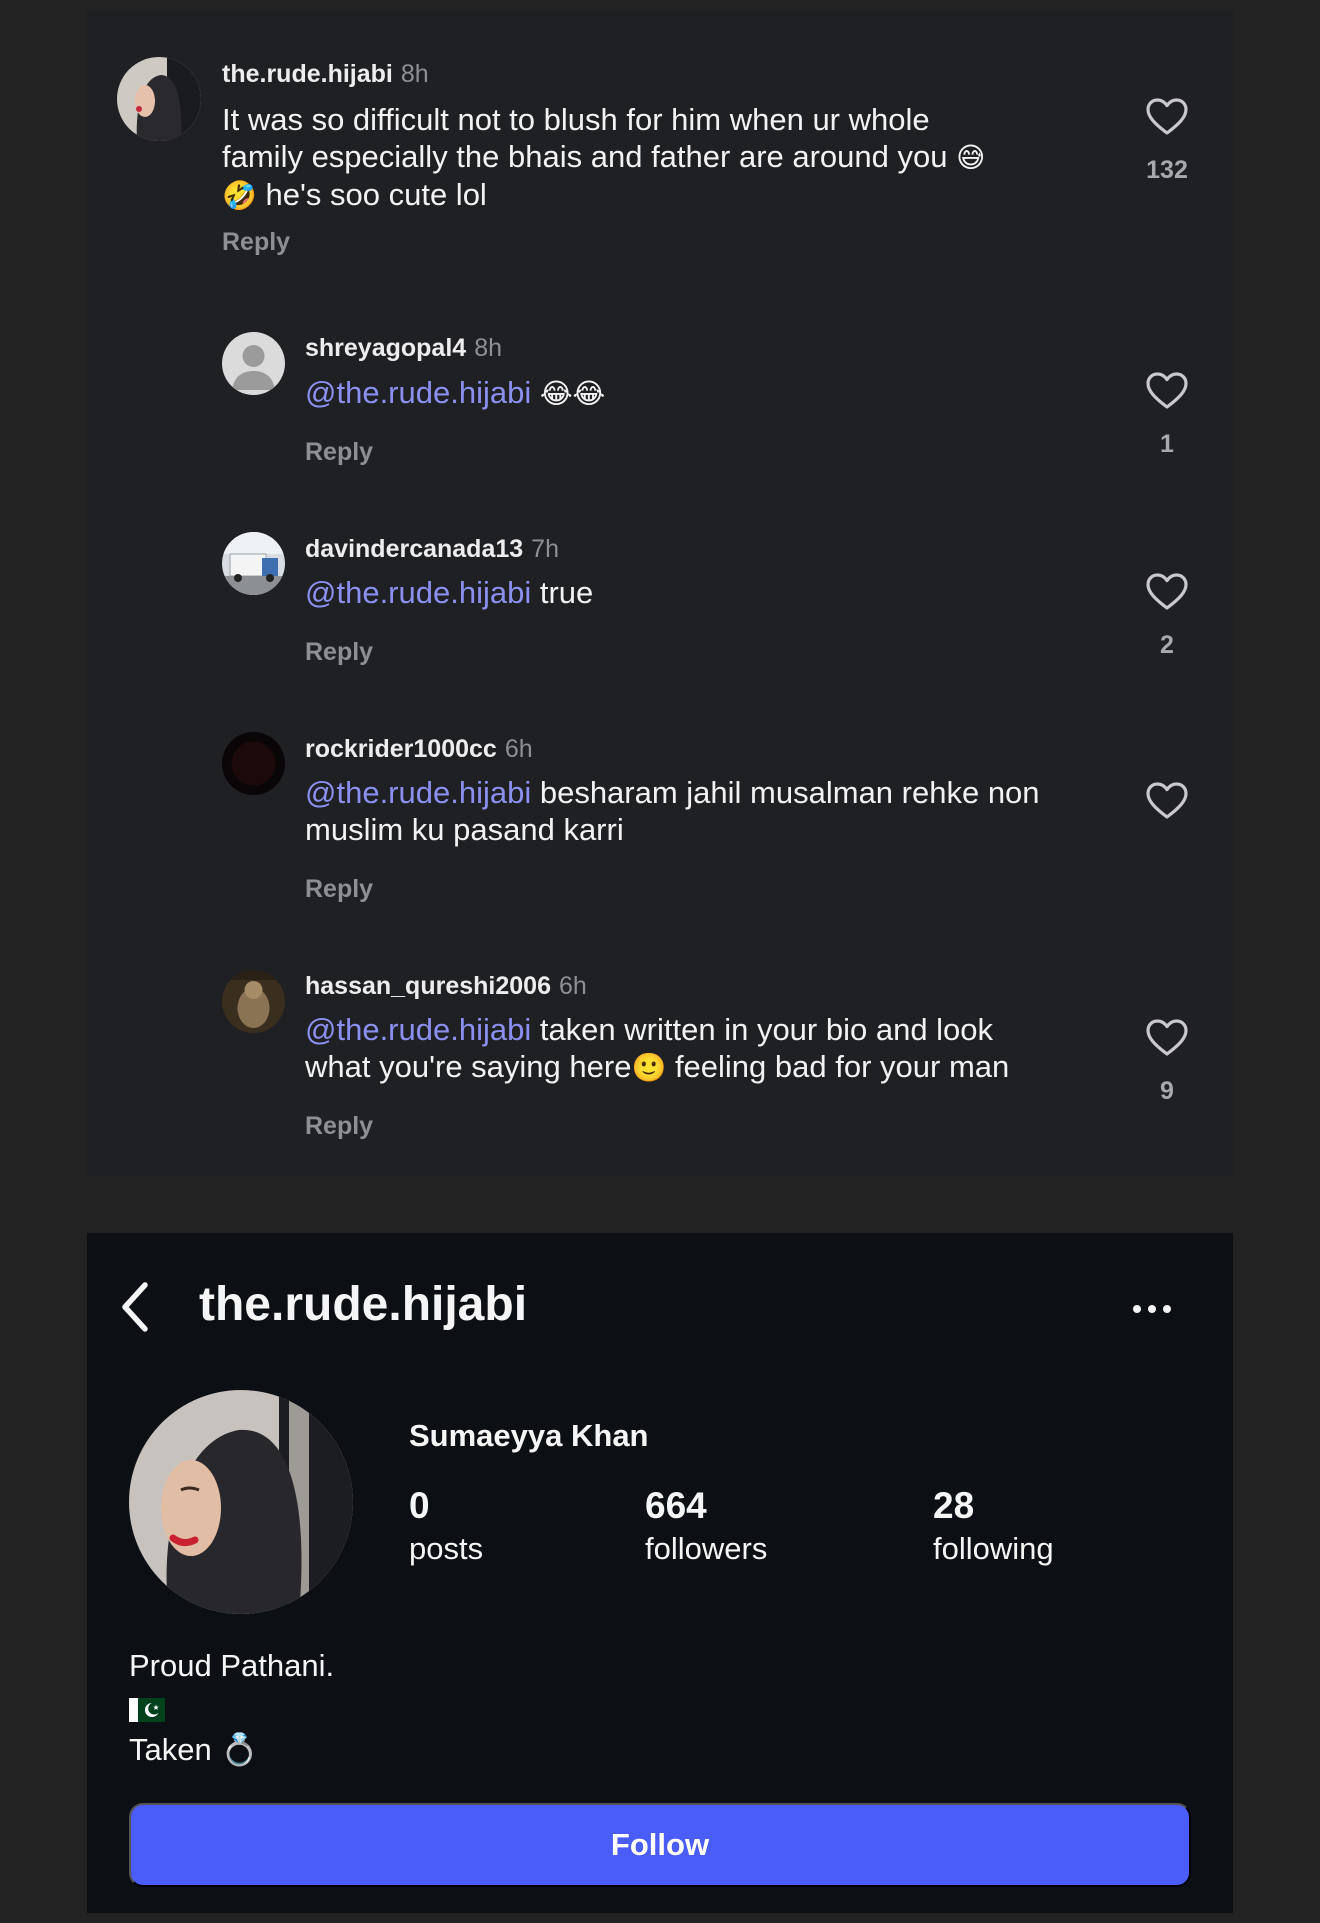 The height and width of the screenshot is (1923, 1320). I want to click on stat-label: following, so click(993, 1548).